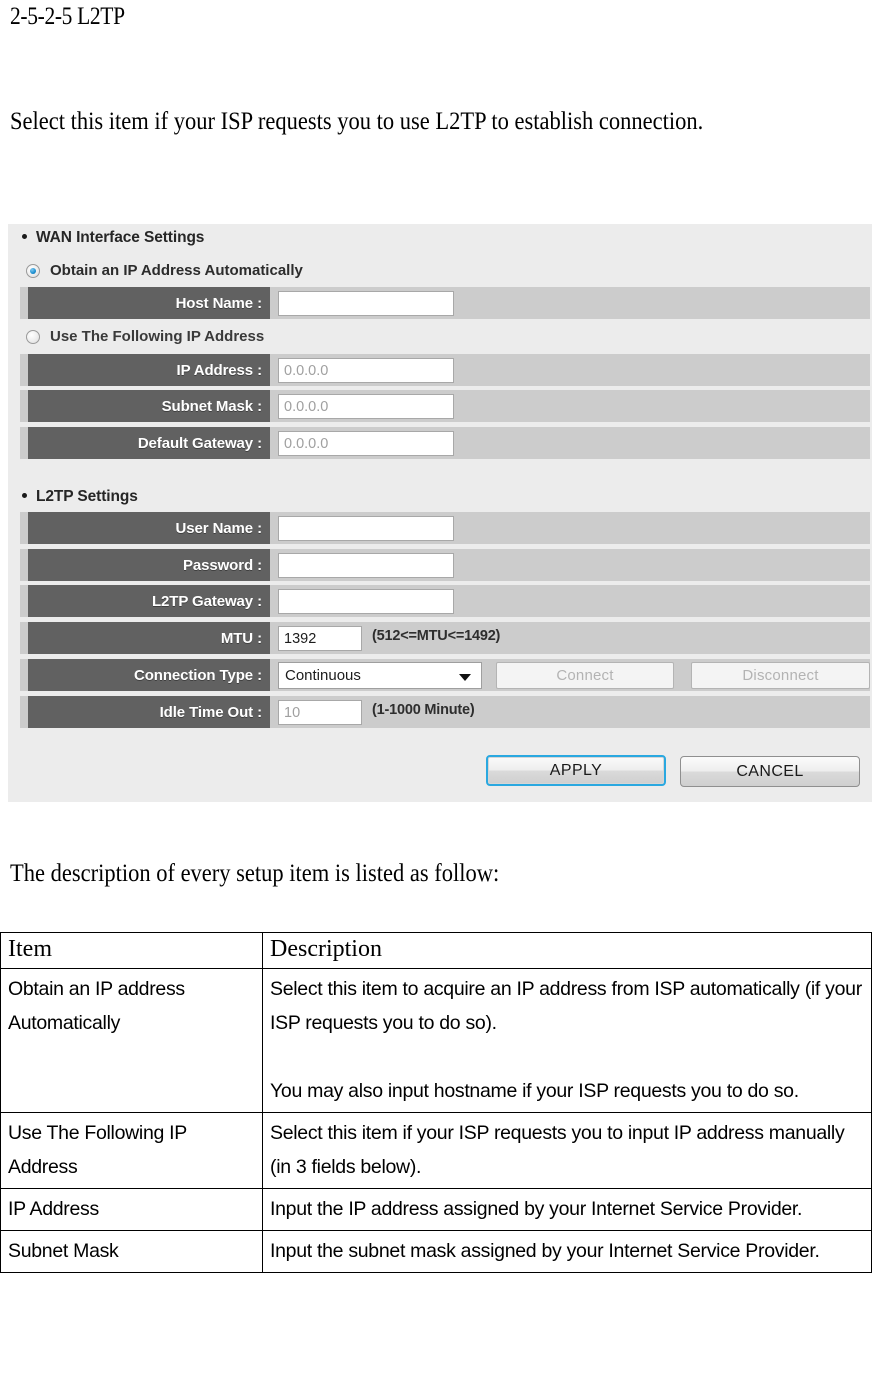 The image size is (872, 1384). I want to click on radio-unchecked-icon, so click(33, 336).